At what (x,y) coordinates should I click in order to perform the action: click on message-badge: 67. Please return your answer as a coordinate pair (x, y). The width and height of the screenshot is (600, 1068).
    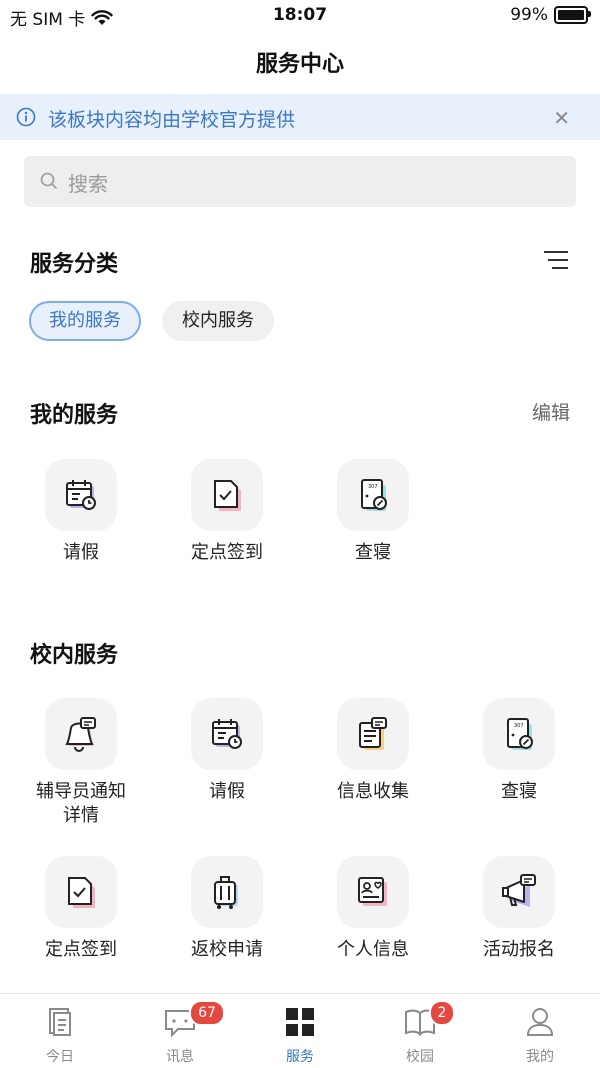
    Looking at the image, I should click on (207, 1013).